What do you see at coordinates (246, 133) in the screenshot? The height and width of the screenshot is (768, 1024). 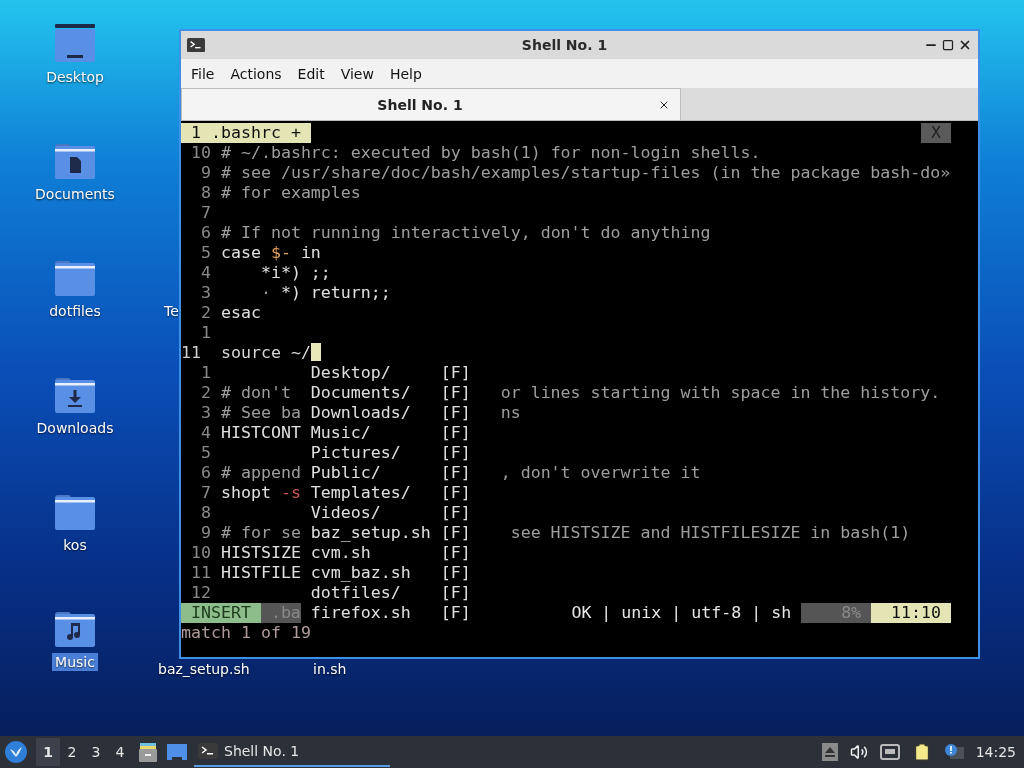 I see `buffer-tab: 1 .bashrc +` at bounding box center [246, 133].